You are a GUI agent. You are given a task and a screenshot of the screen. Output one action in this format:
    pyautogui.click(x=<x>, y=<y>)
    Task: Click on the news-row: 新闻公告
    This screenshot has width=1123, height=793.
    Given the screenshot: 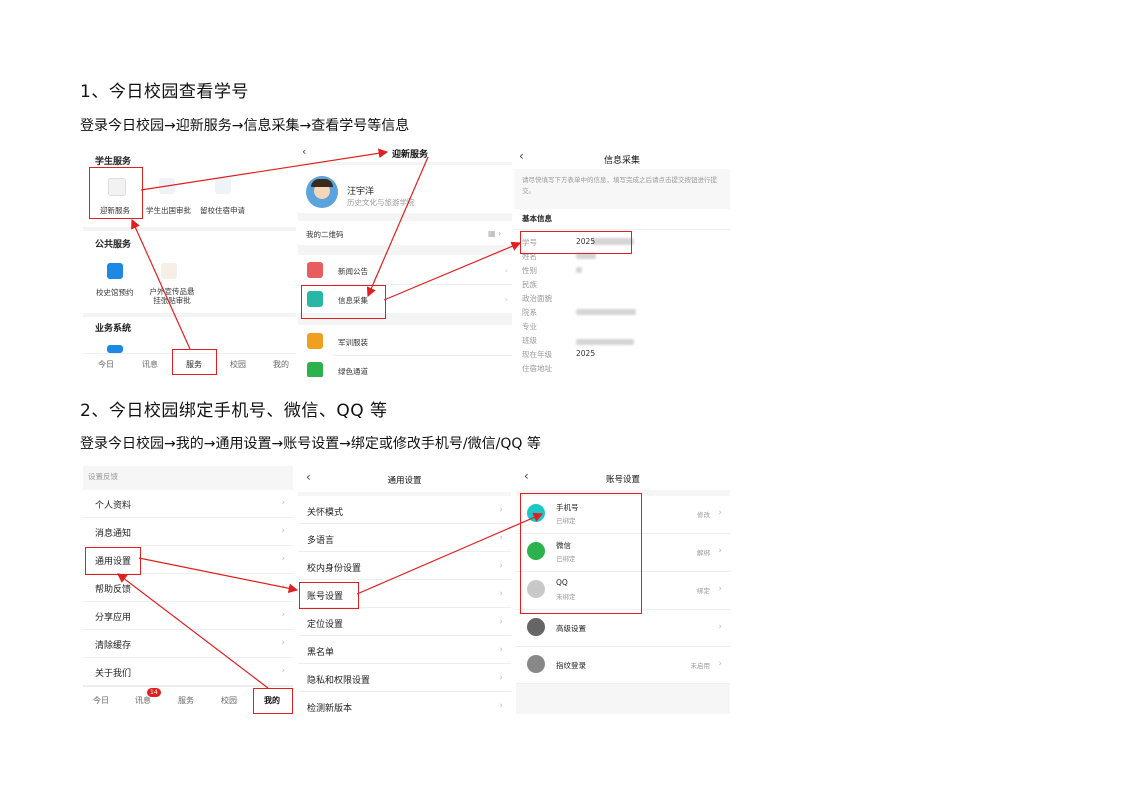 What is the action you would take?
    pyautogui.click(x=353, y=271)
    